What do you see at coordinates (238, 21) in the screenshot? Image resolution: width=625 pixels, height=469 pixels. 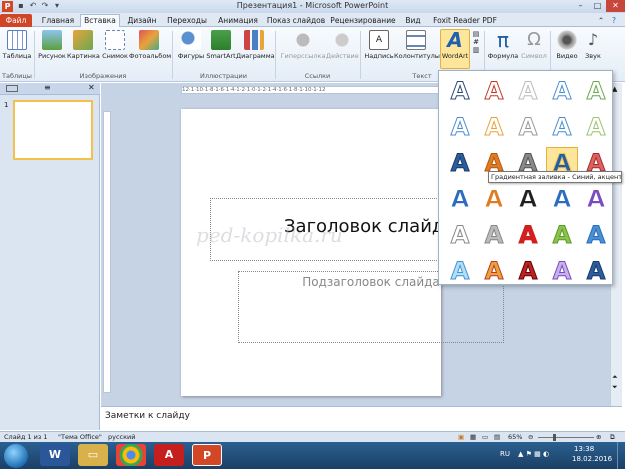 I see `tab-animation: Анимация` at bounding box center [238, 21].